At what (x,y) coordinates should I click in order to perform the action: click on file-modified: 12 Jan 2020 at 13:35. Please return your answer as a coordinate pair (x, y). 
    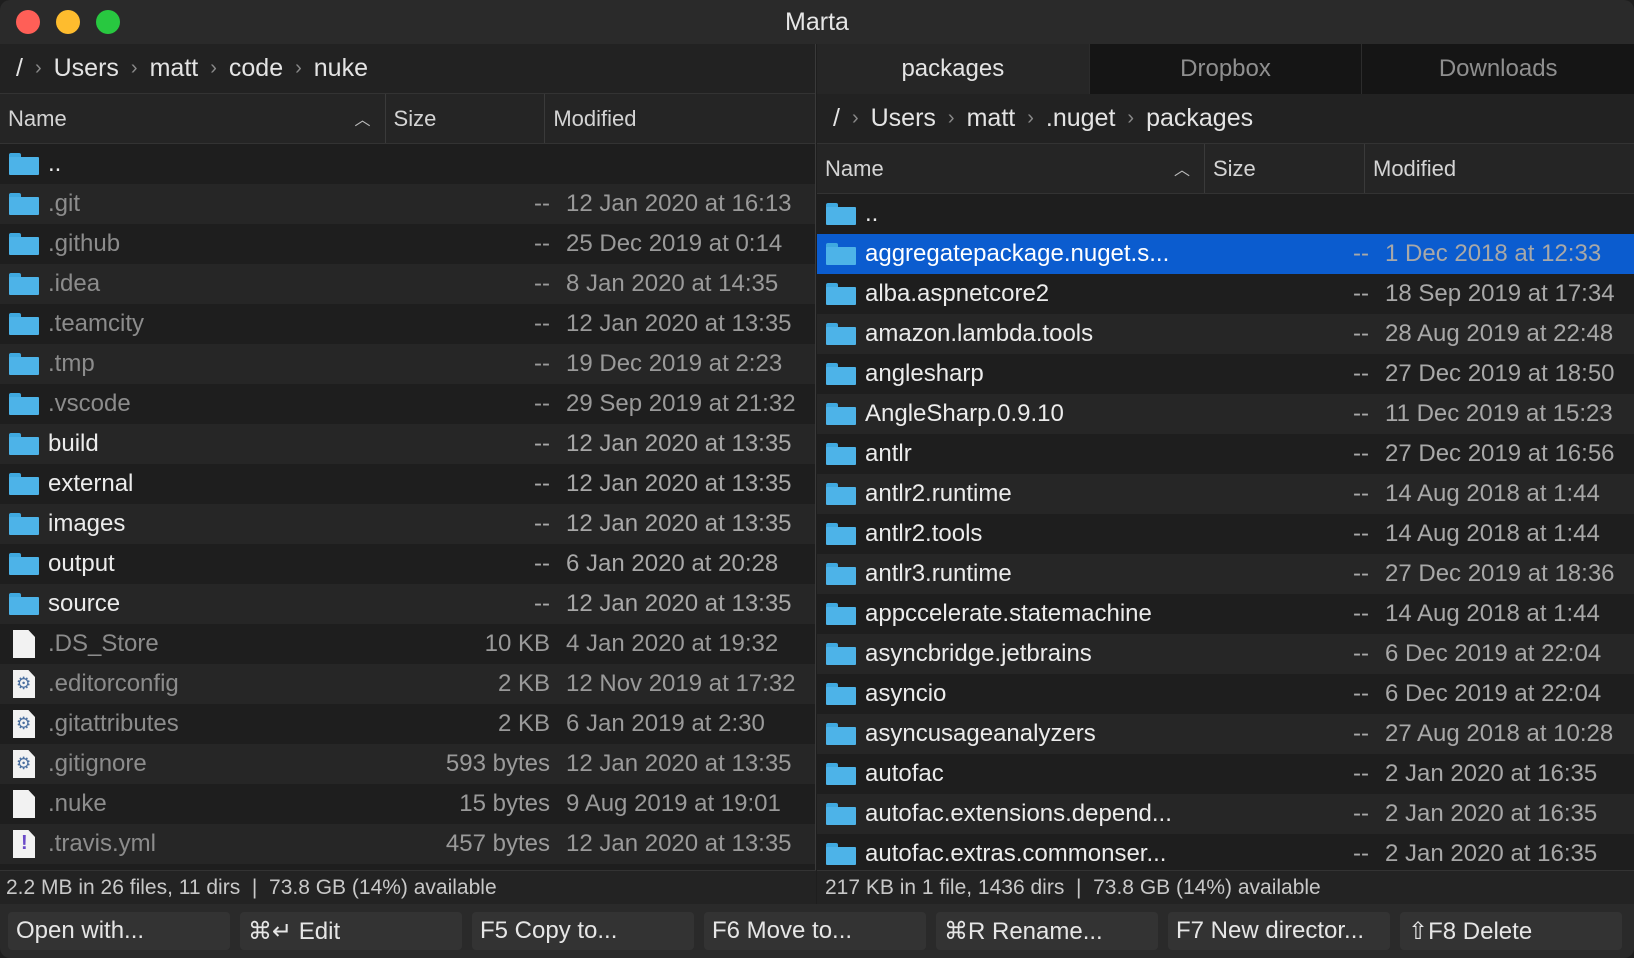
    Looking at the image, I should click on (679, 323).